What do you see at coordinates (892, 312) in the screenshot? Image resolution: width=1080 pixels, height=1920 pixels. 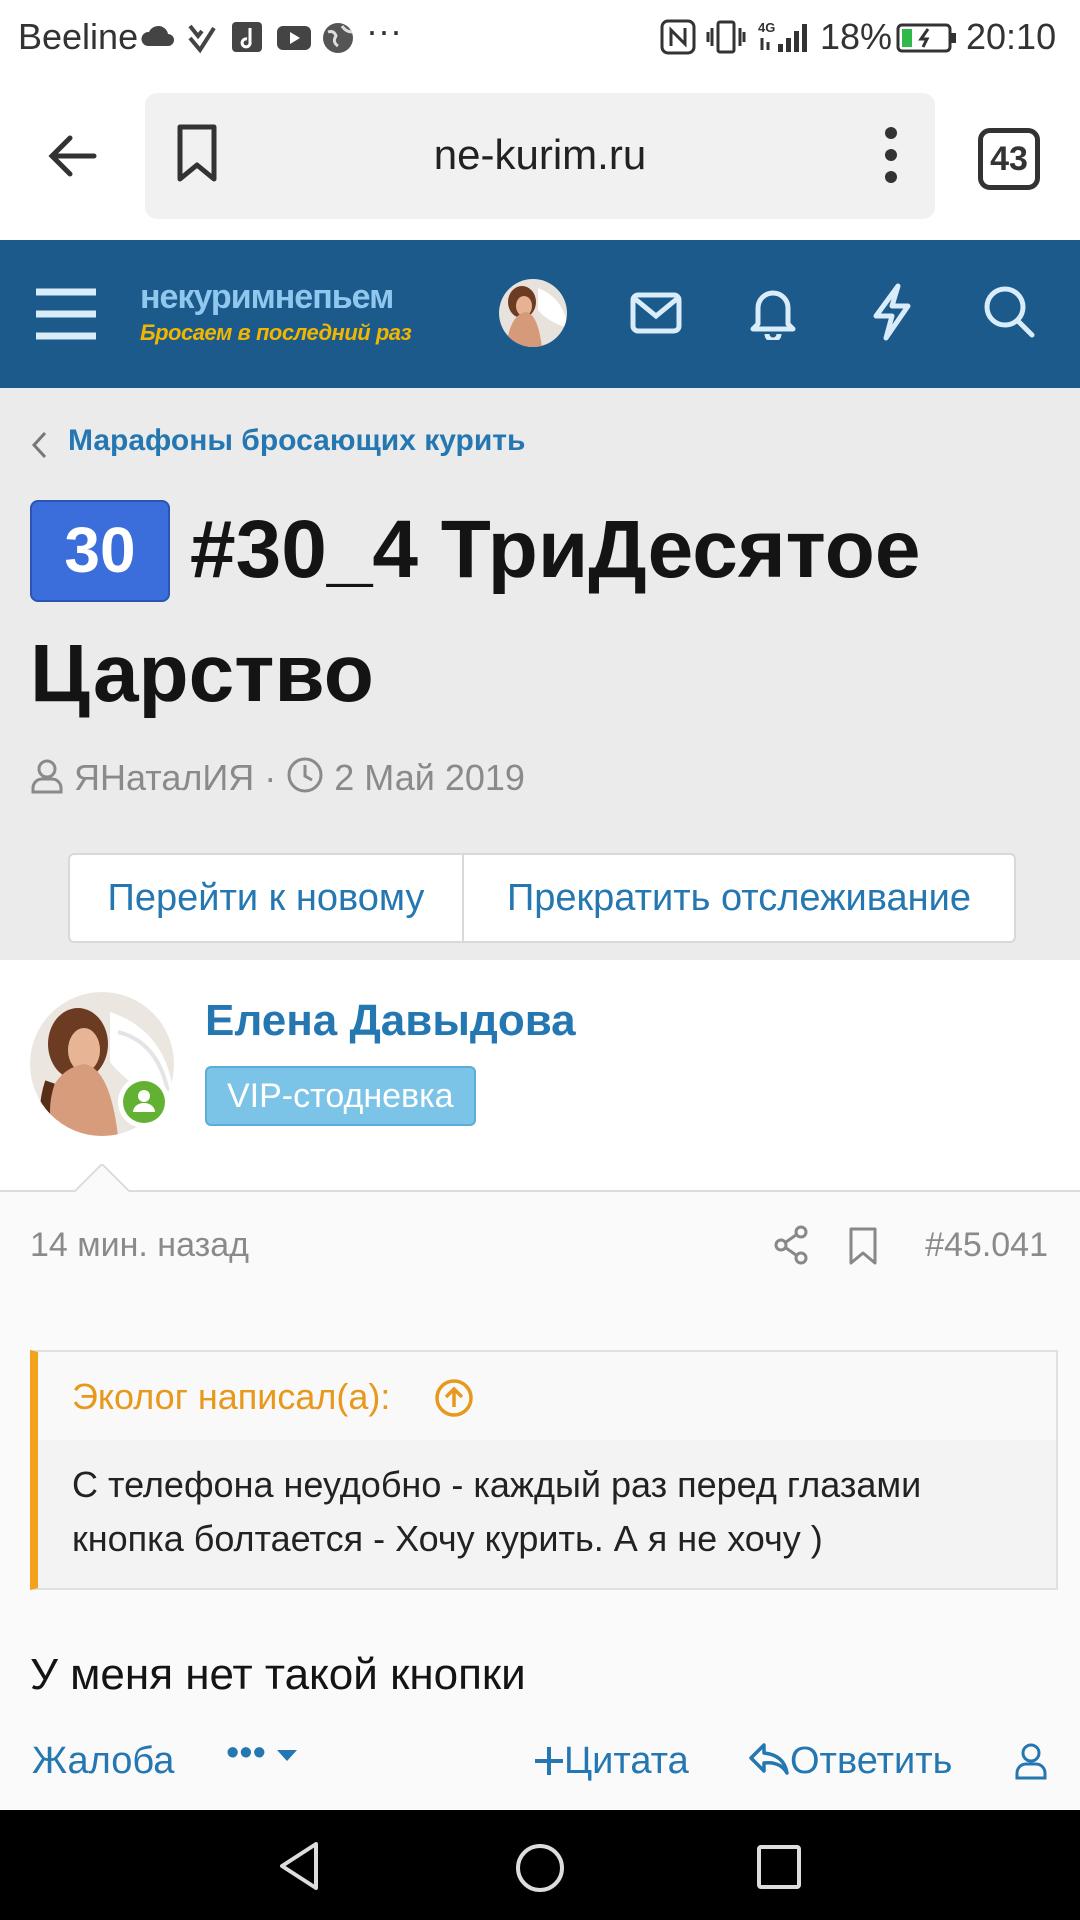 I see `lightning-icon` at bounding box center [892, 312].